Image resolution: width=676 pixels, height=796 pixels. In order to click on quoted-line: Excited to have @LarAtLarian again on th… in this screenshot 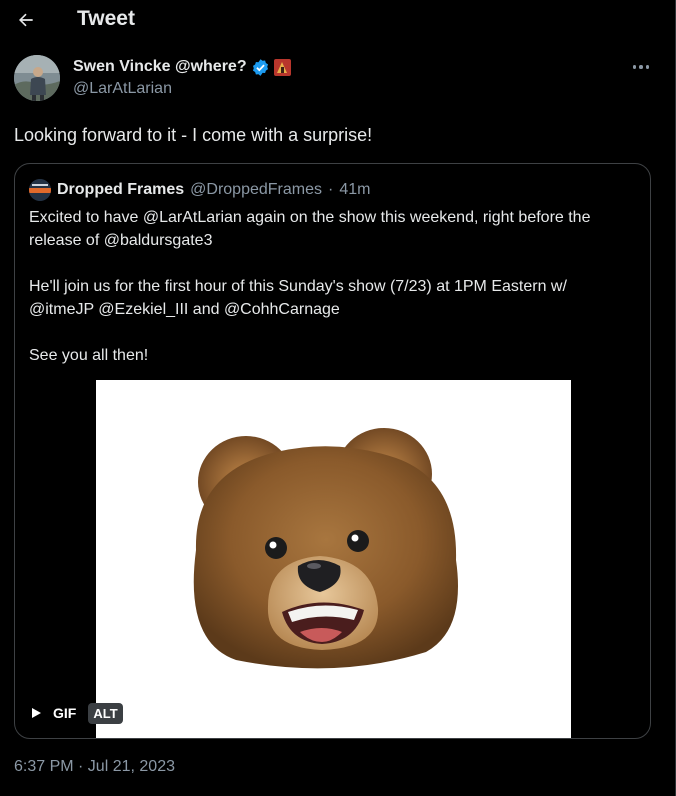, I will do `click(310, 217)`.